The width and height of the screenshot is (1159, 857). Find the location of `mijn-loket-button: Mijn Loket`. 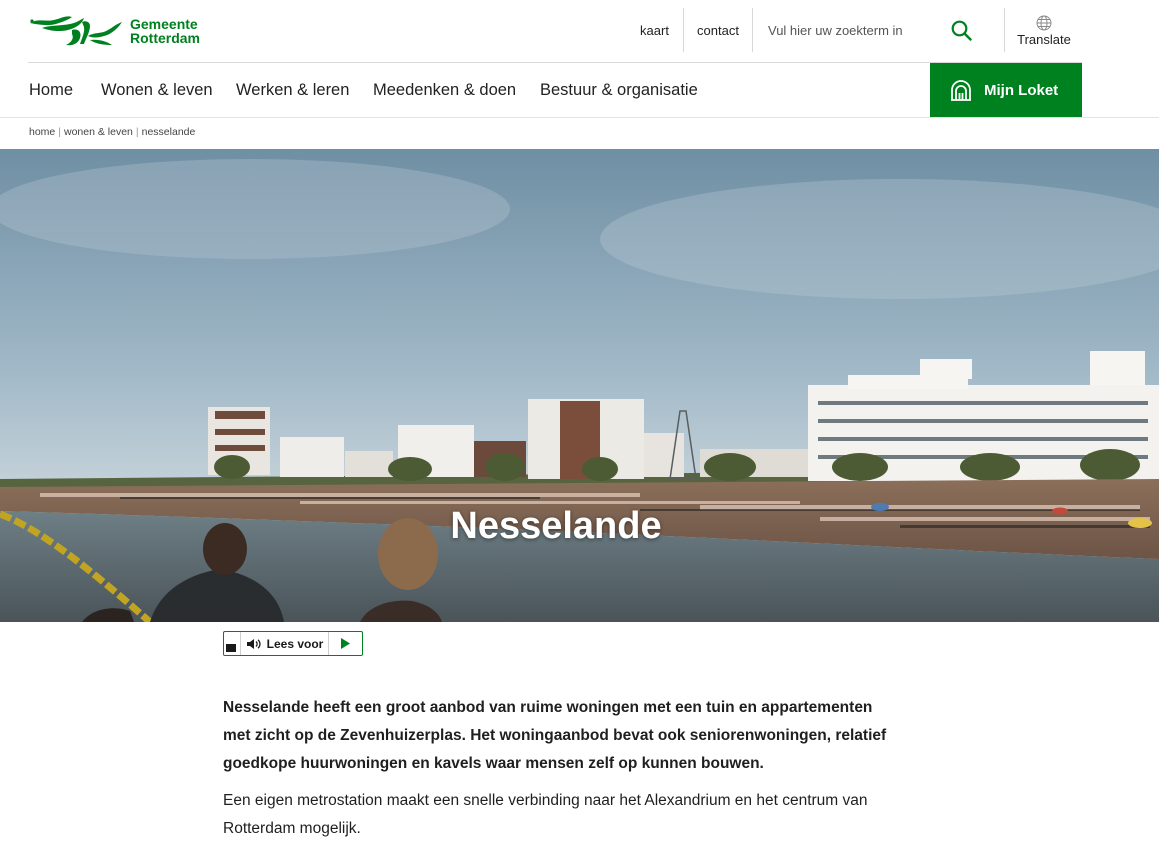

mijn-loket-button: Mijn Loket is located at coordinates (1006, 90).